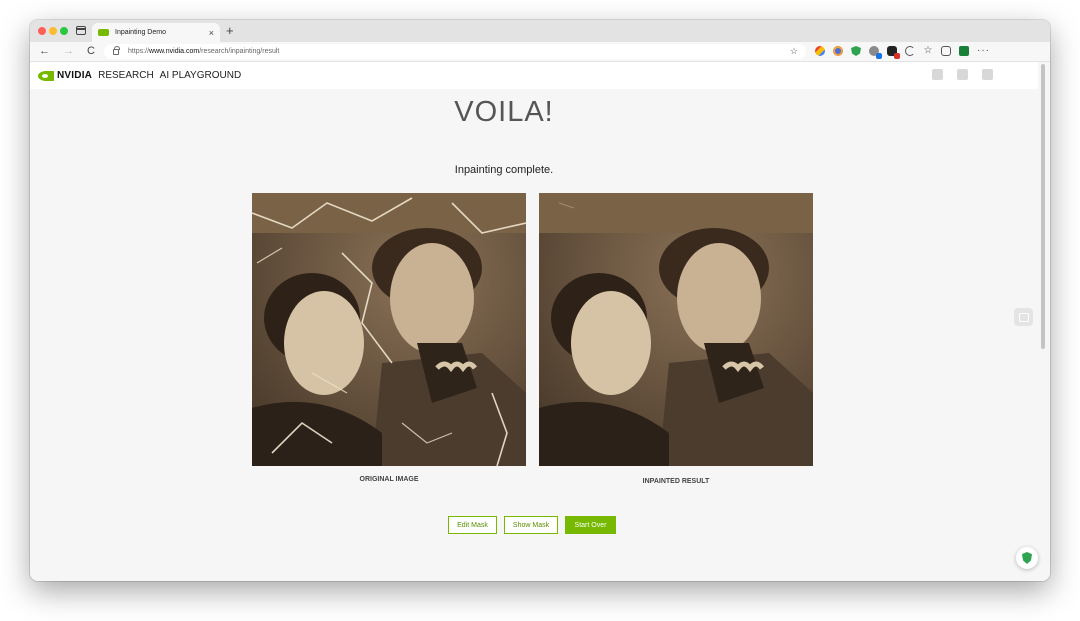 The image size is (1080, 621). Describe the element at coordinates (472, 525) in the screenshot. I see `edit-mask-button: Edit Mask` at that location.